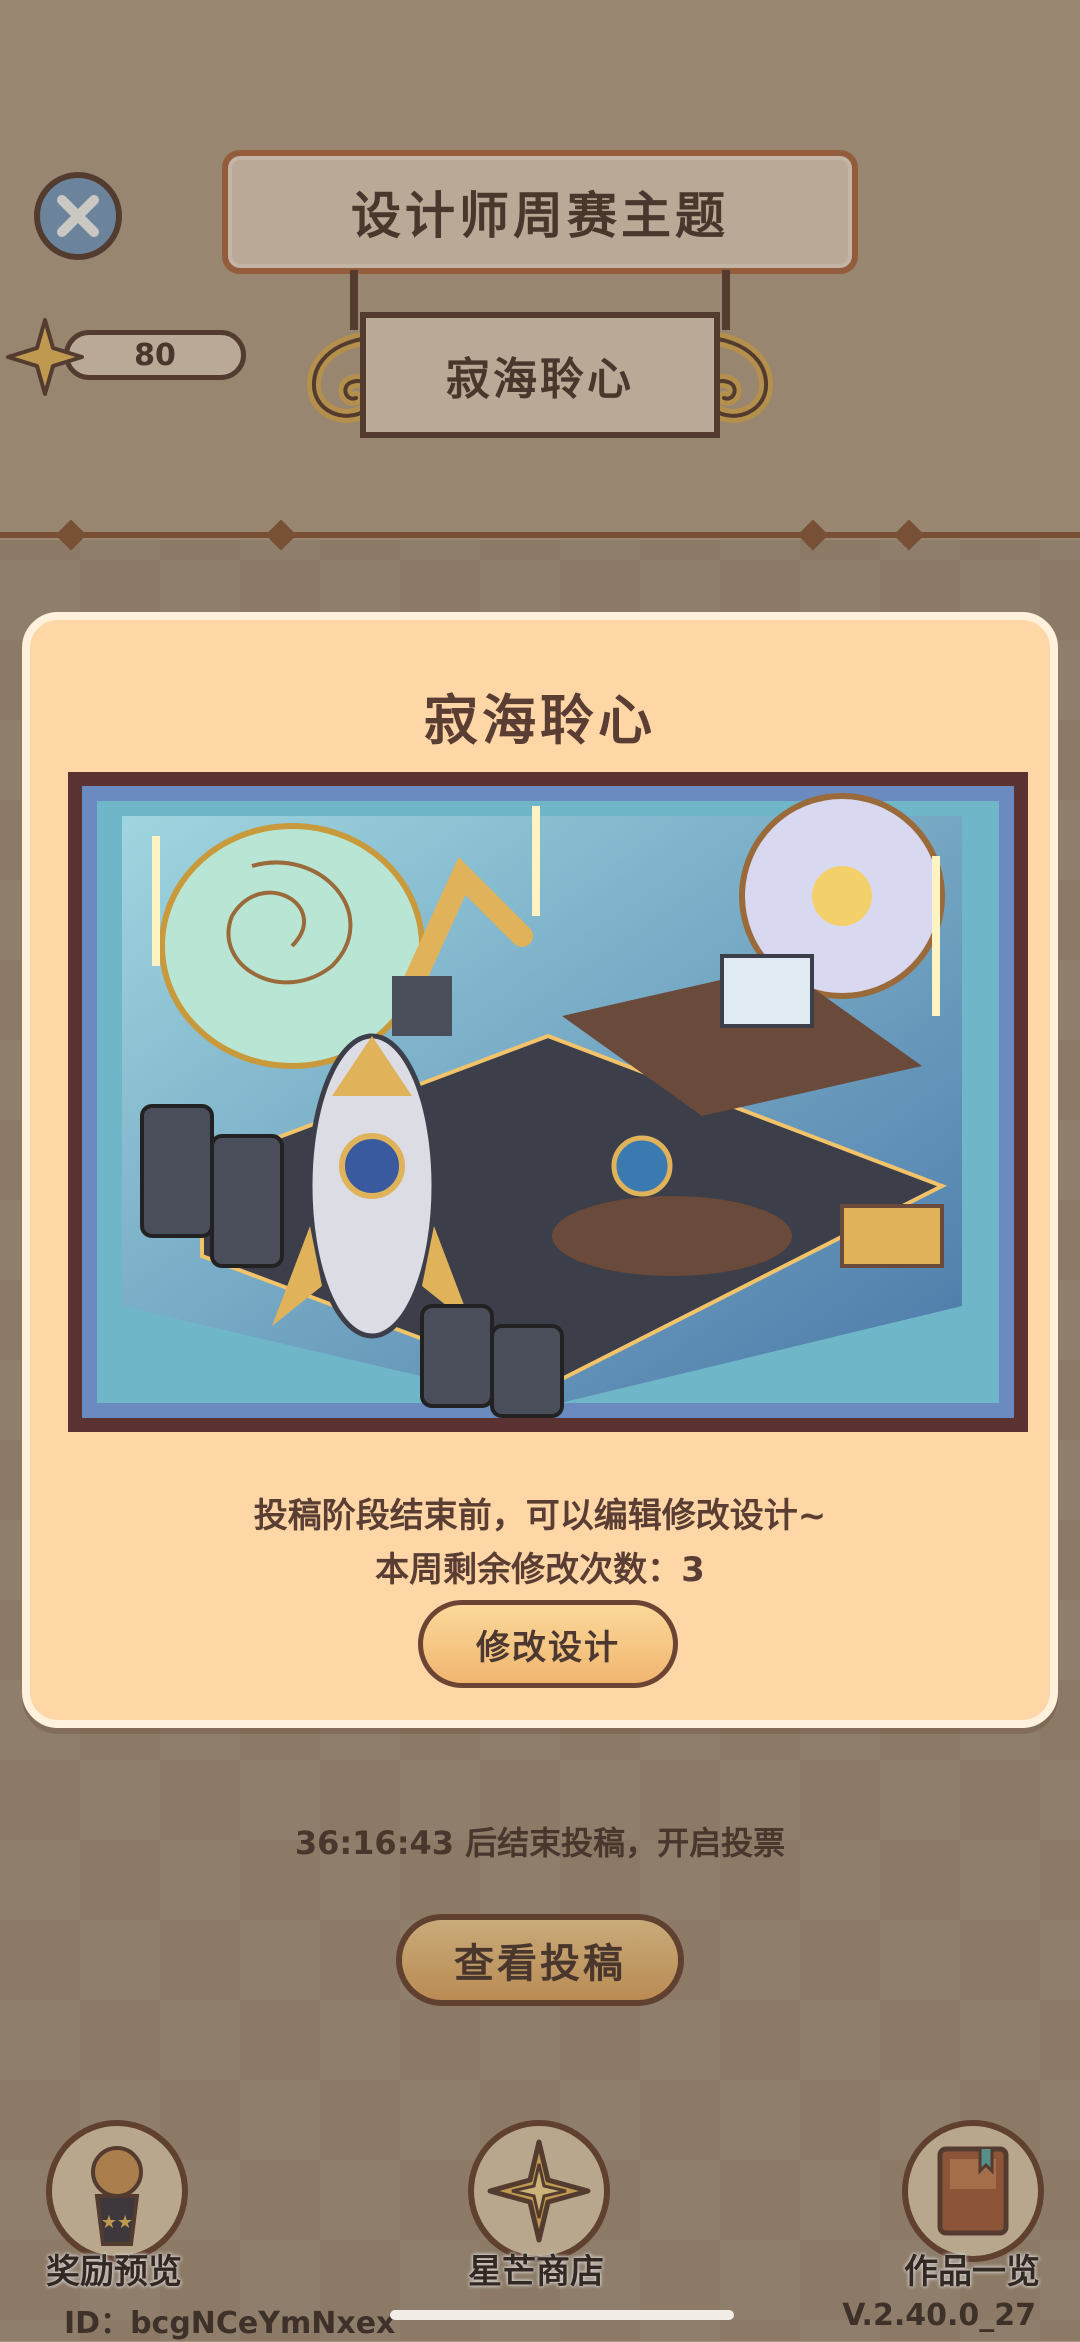  What do you see at coordinates (540, 1516) in the screenshot?
I see `dialog-description: 投稿阶段结束前，可以编辑修改设计~` at bounding box center [540, 1516].